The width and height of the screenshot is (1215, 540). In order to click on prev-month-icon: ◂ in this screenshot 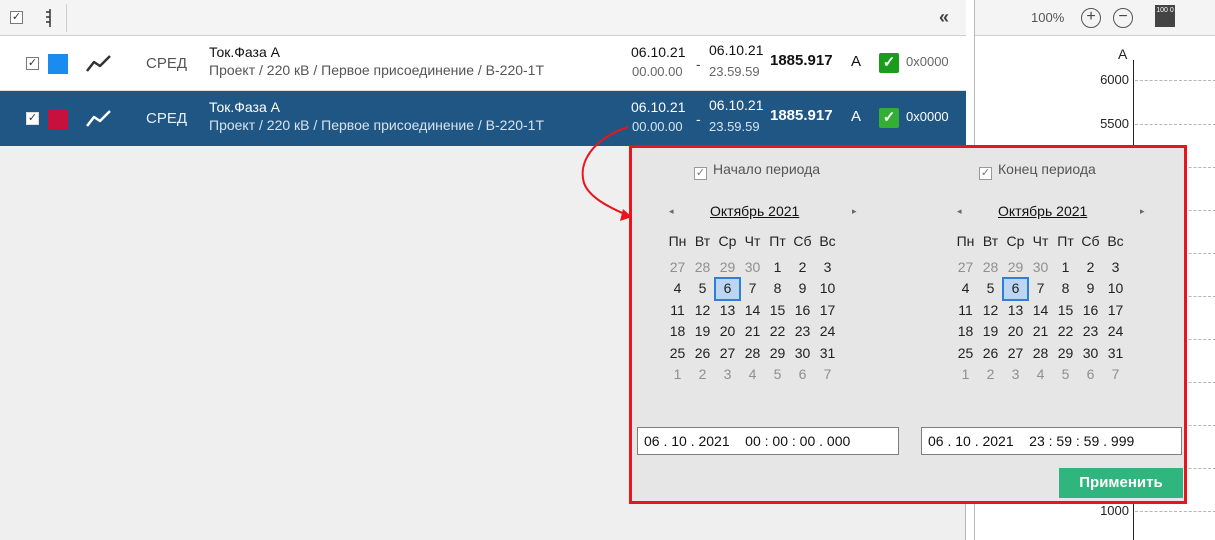, I will do `click(671, 211)`.